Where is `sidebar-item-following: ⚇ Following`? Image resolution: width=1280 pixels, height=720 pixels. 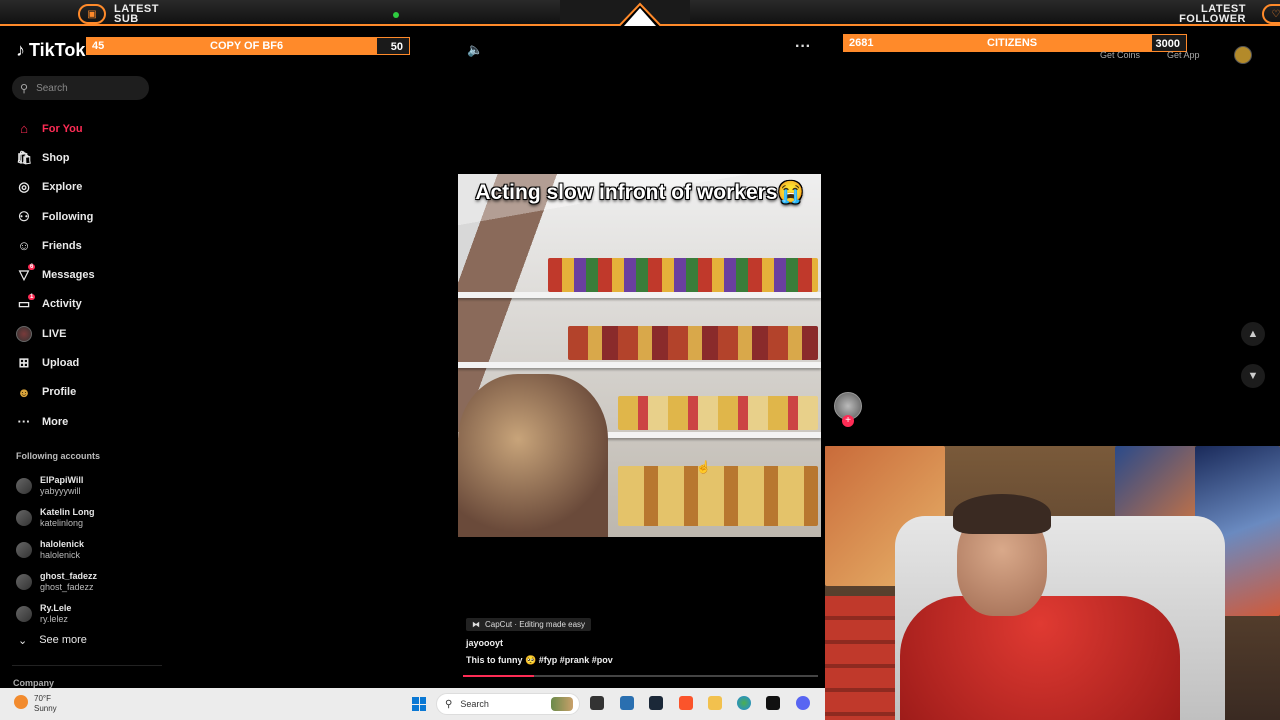 sidebar-item-following: ⚇ Following is located at coordinates (86, 216).